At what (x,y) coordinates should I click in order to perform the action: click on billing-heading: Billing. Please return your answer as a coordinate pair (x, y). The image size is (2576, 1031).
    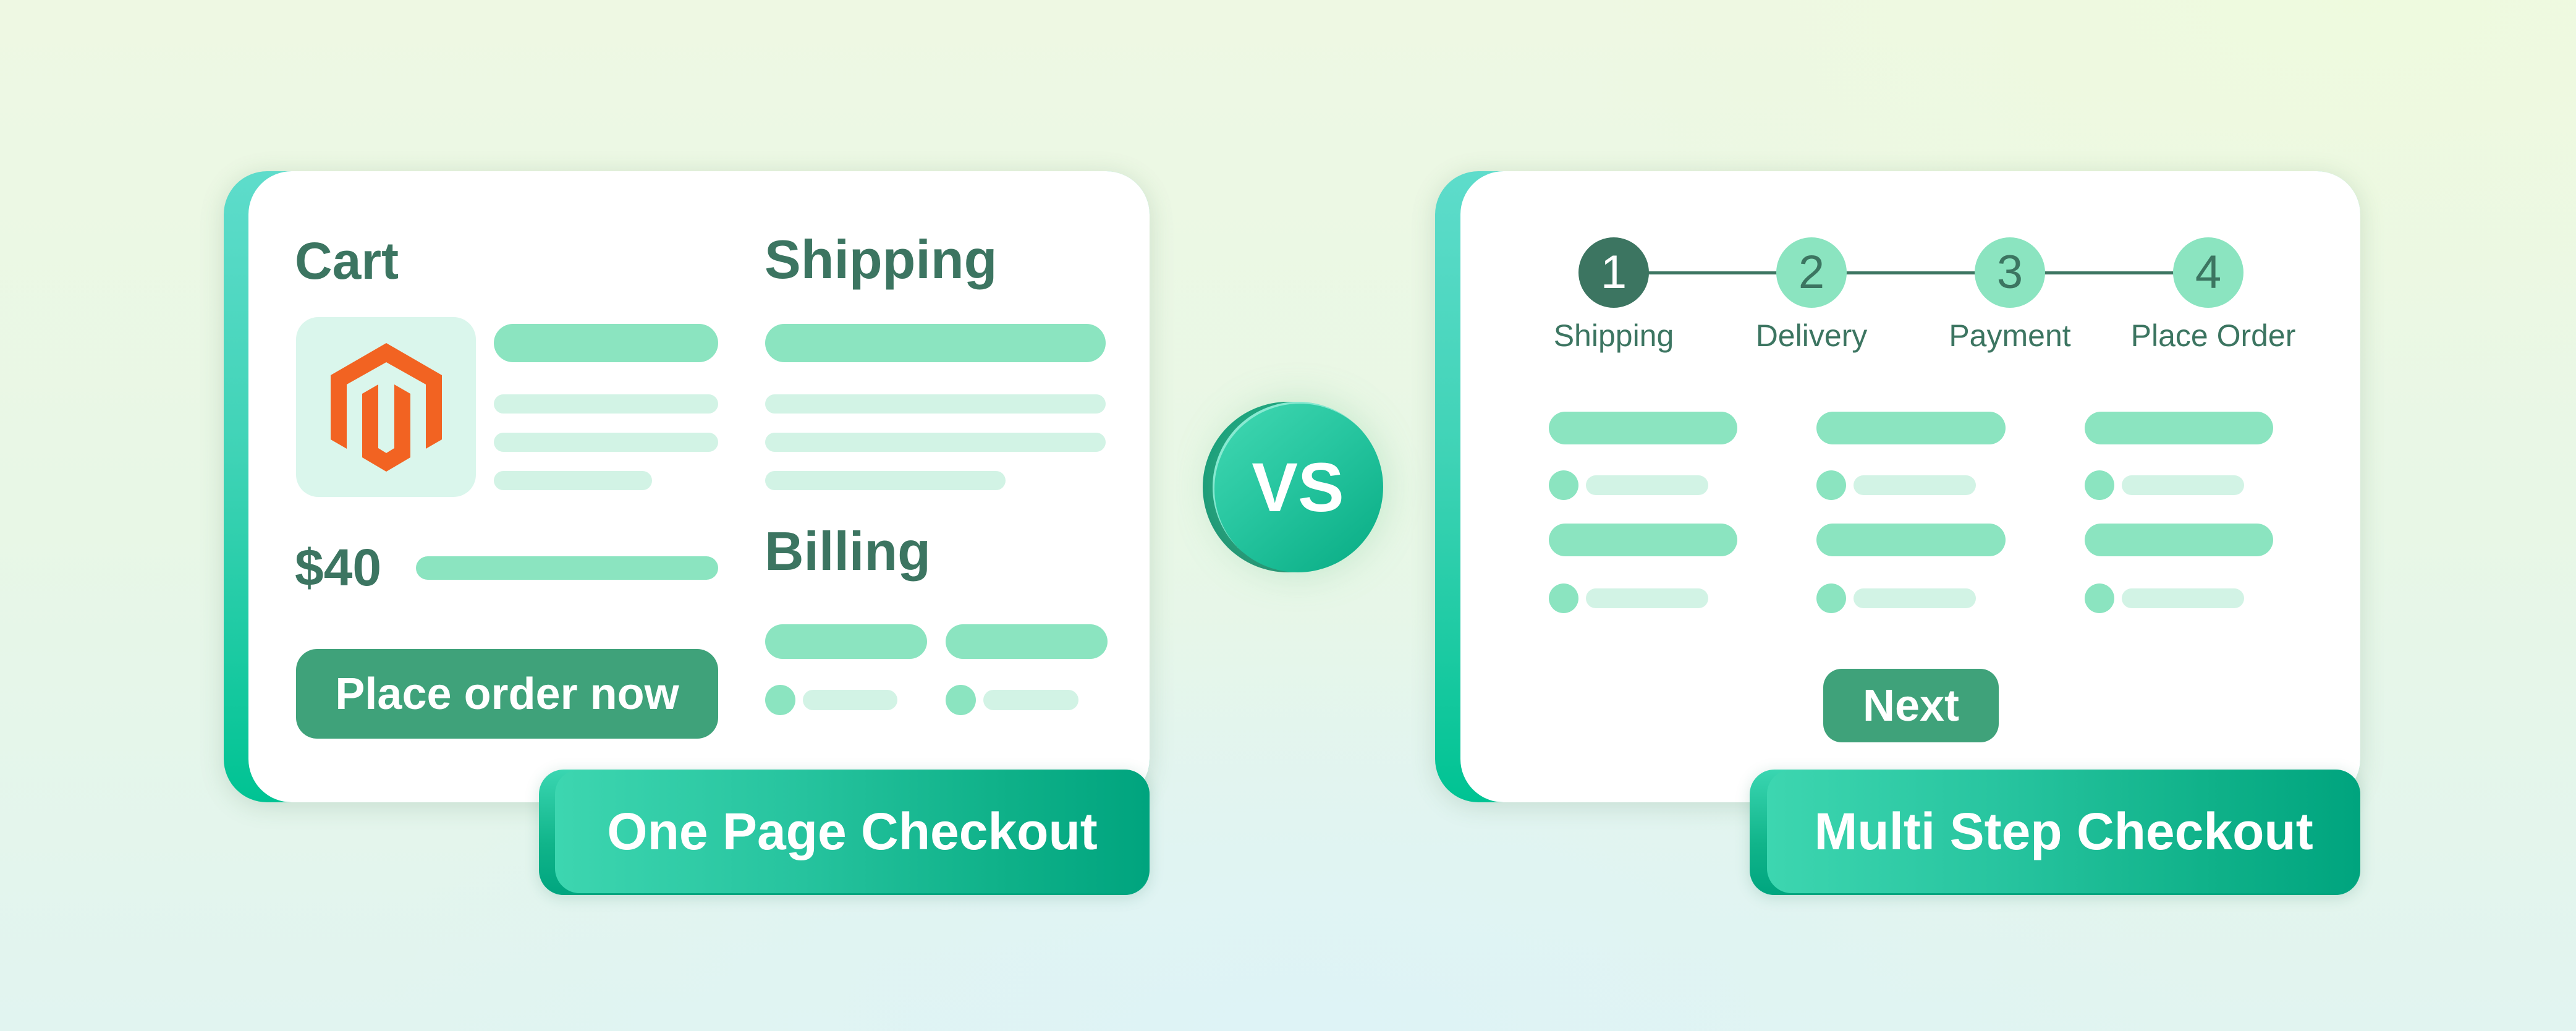
    Looking at the image, I should click on (848, 551).